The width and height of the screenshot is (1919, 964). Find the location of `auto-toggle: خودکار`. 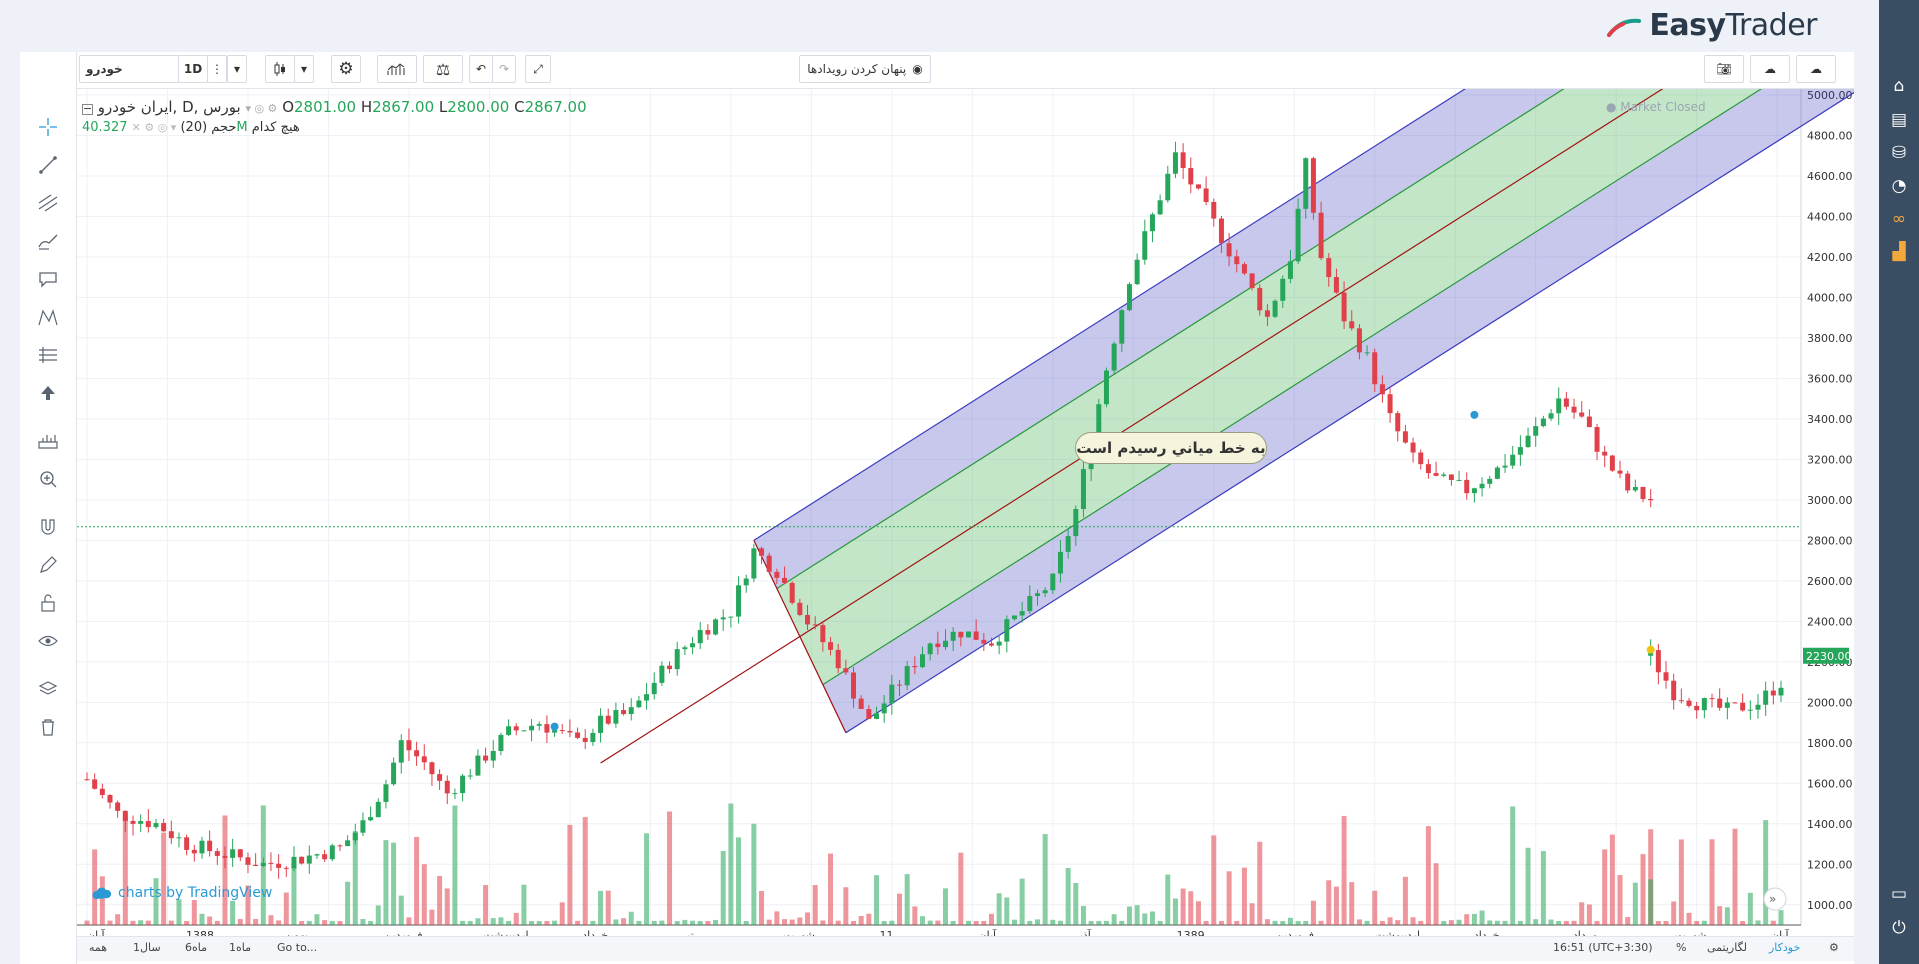

auto-toggle: خودکار is located at coordinates (1784, 947).